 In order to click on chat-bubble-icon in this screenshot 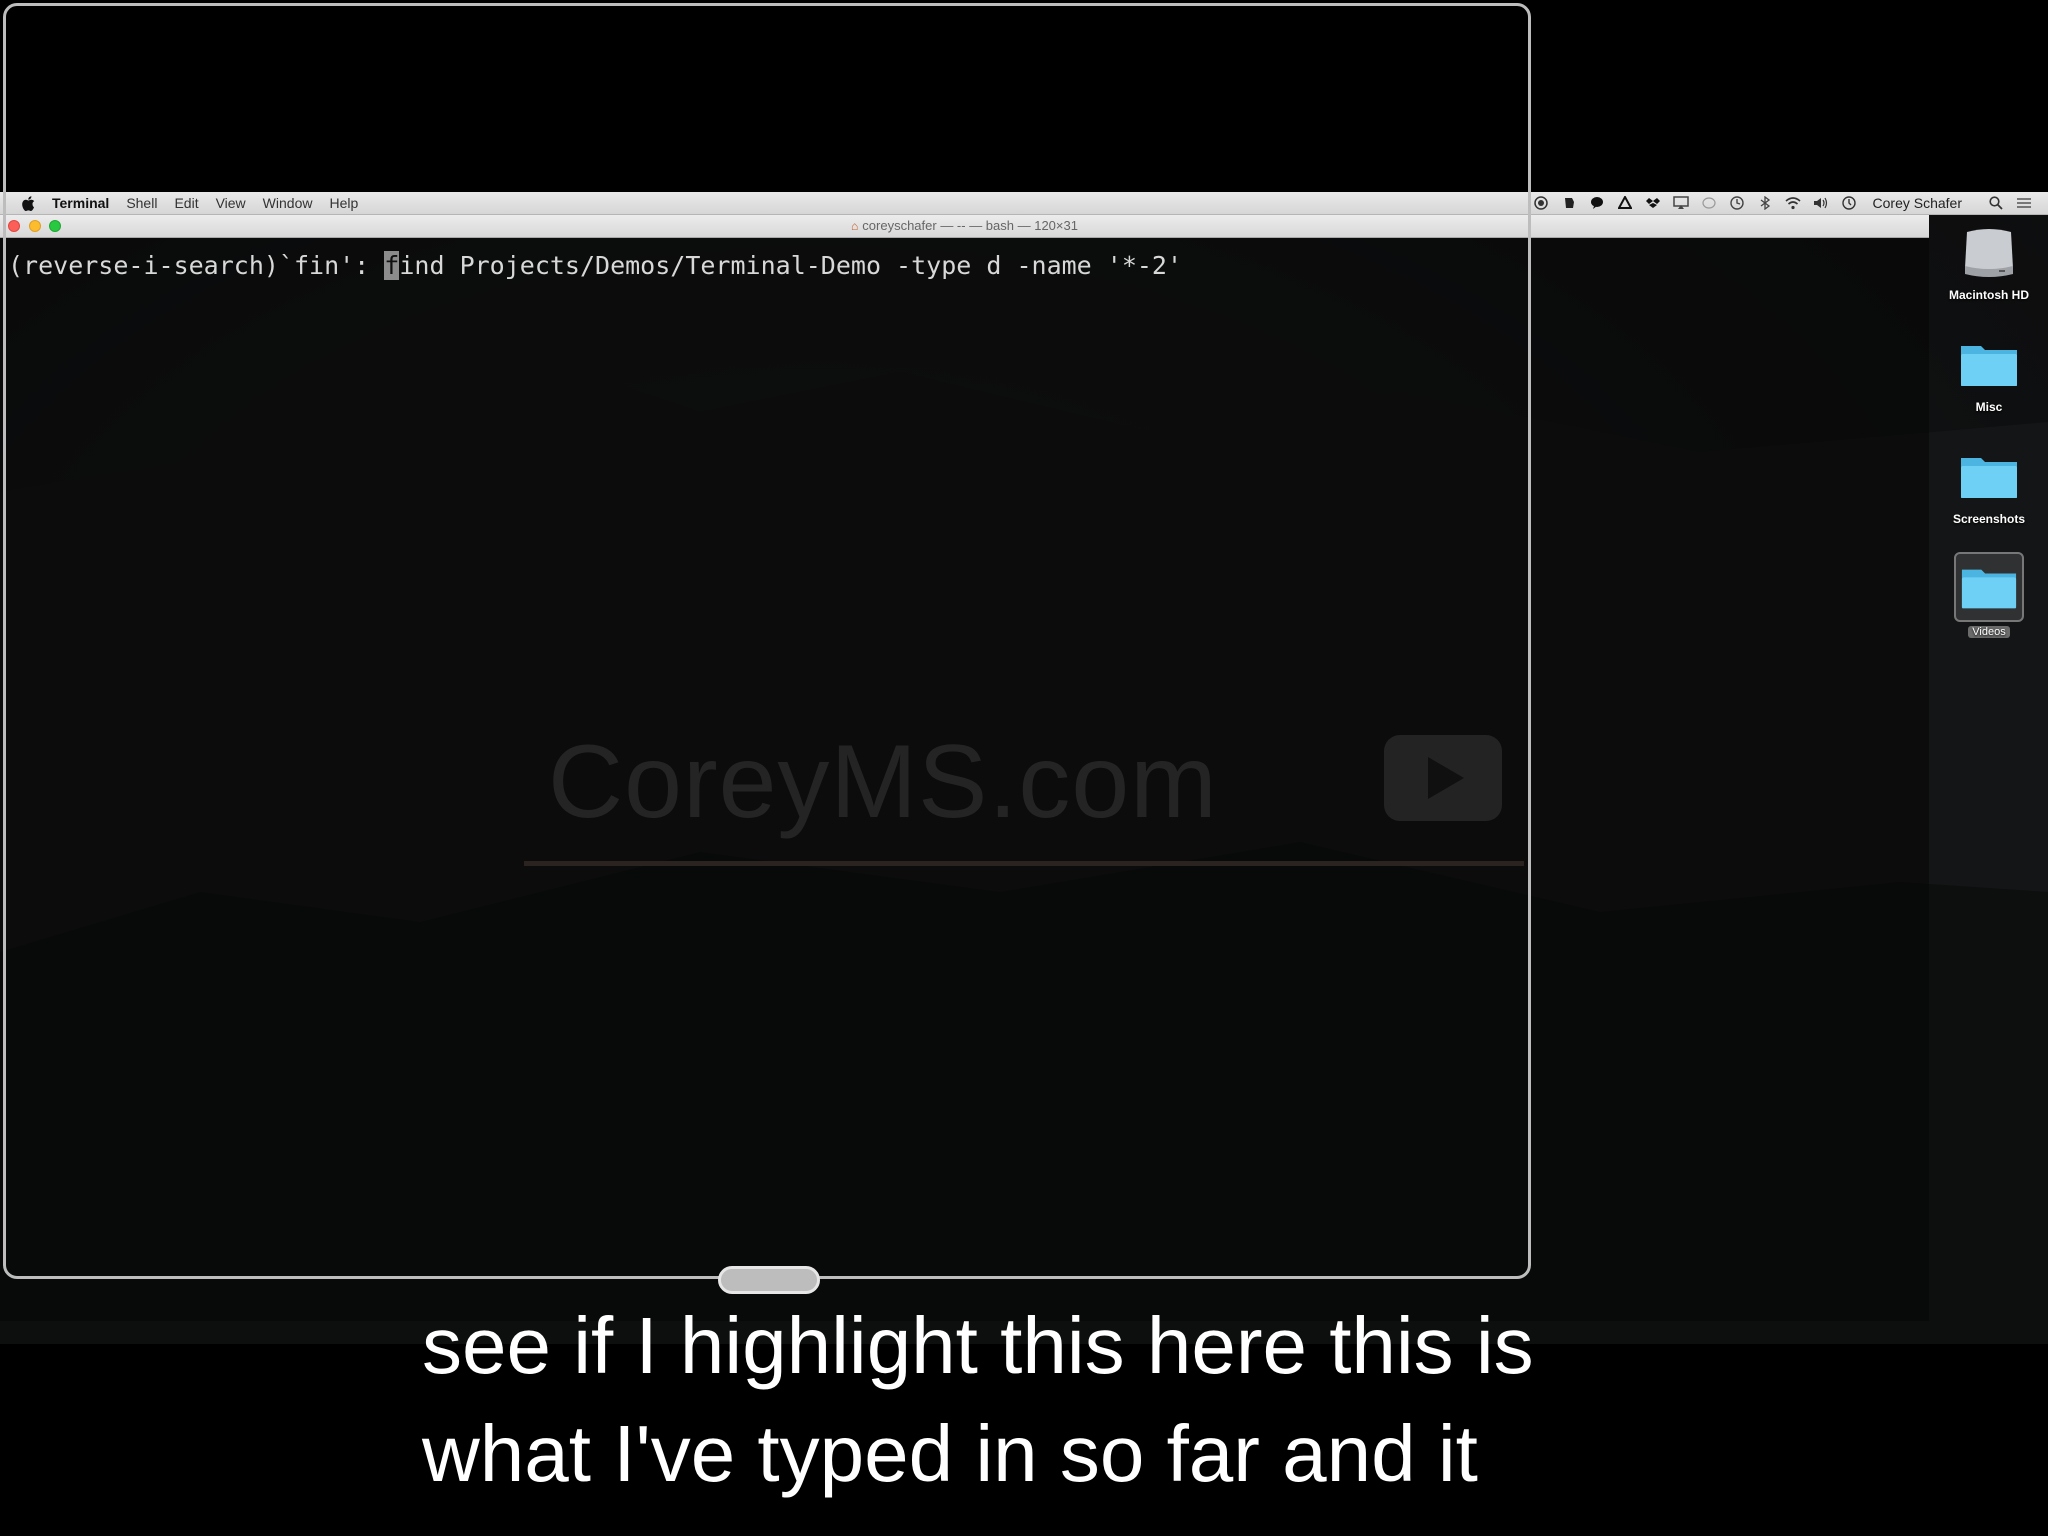, I will do `click(1597, 203)`.